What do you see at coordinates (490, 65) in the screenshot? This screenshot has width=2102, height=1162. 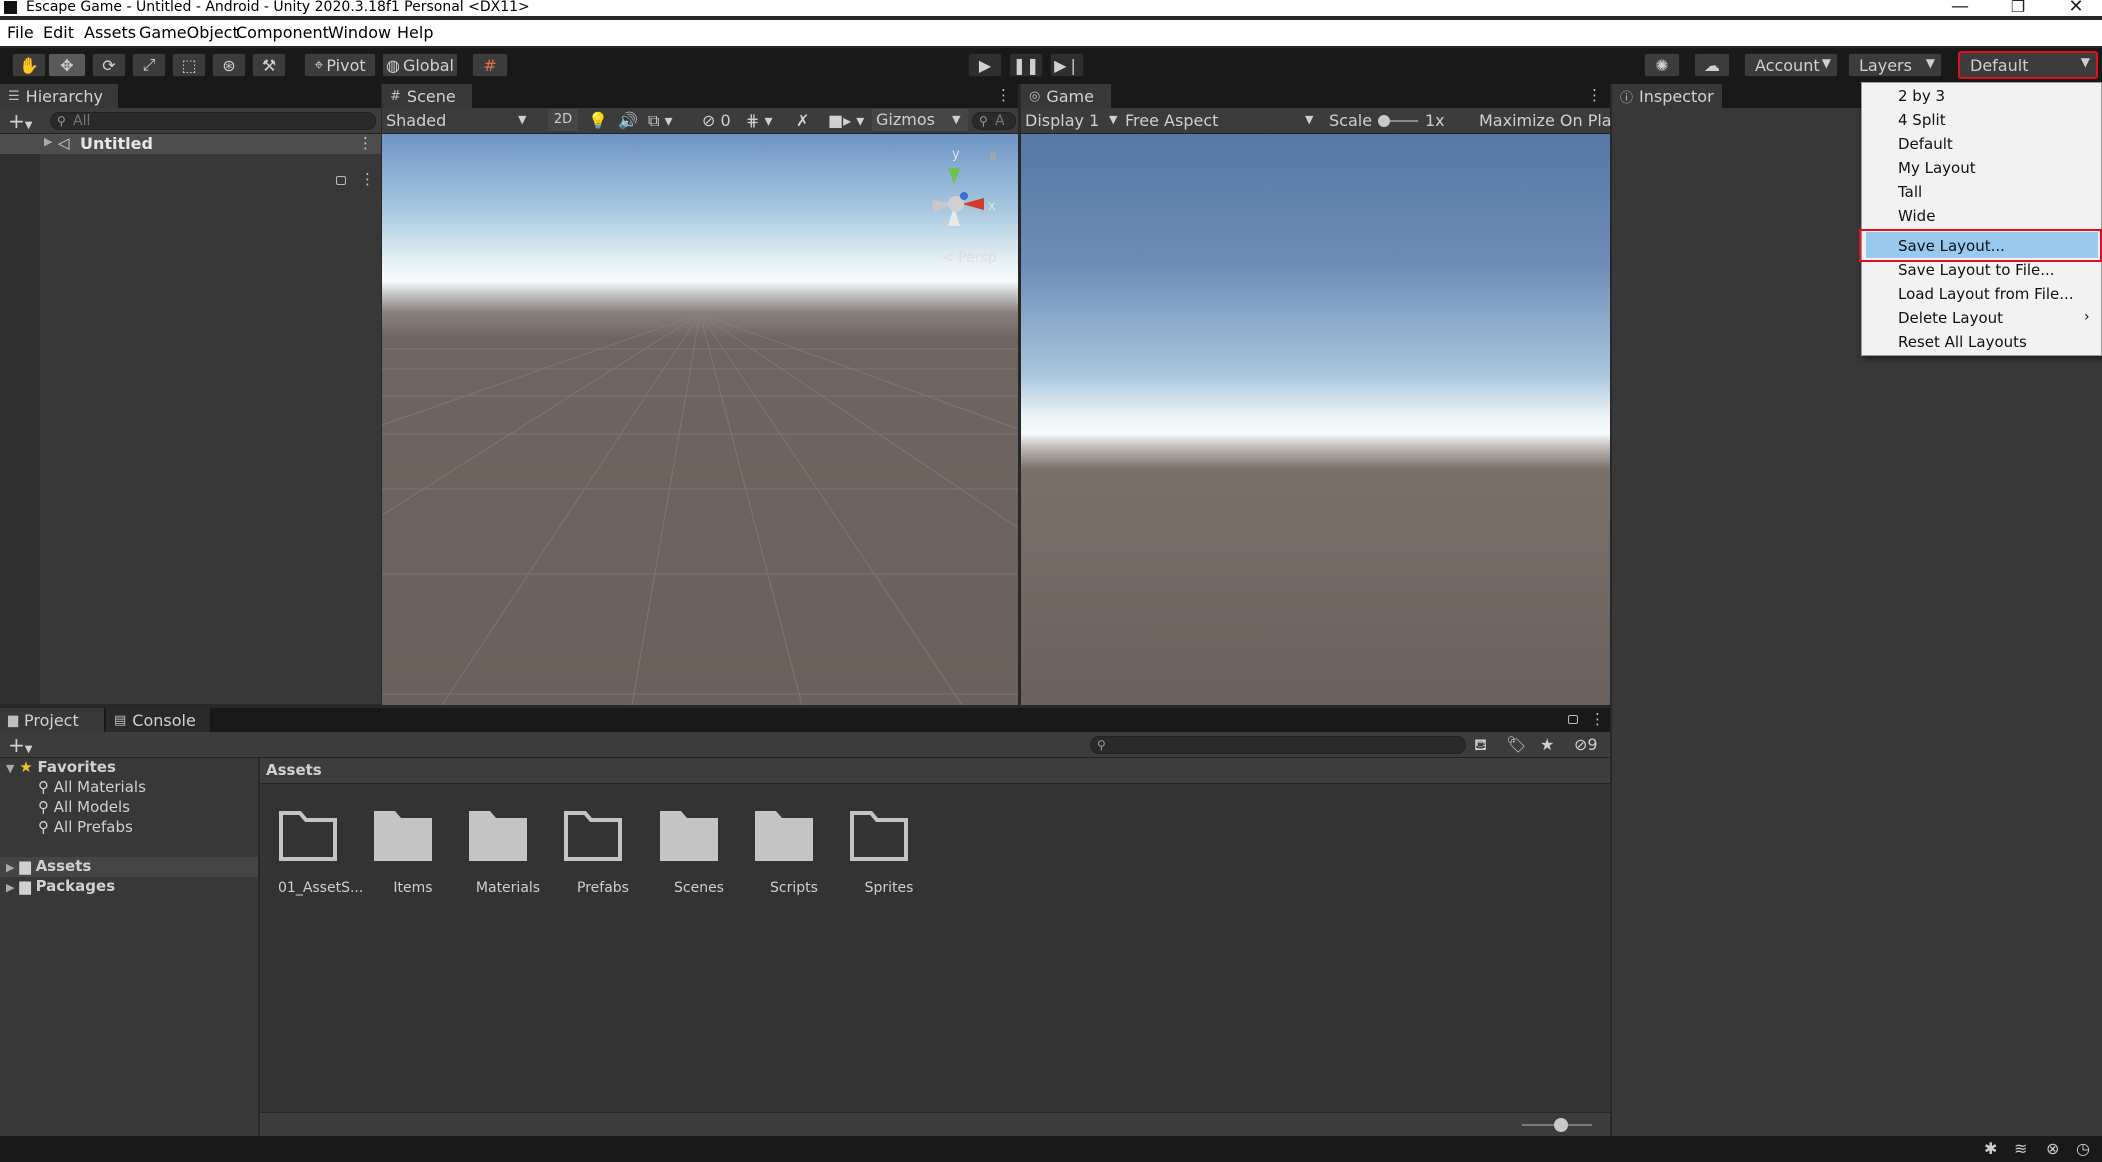 I see `grid-snap-button: #` at bounding box center [490, 65].